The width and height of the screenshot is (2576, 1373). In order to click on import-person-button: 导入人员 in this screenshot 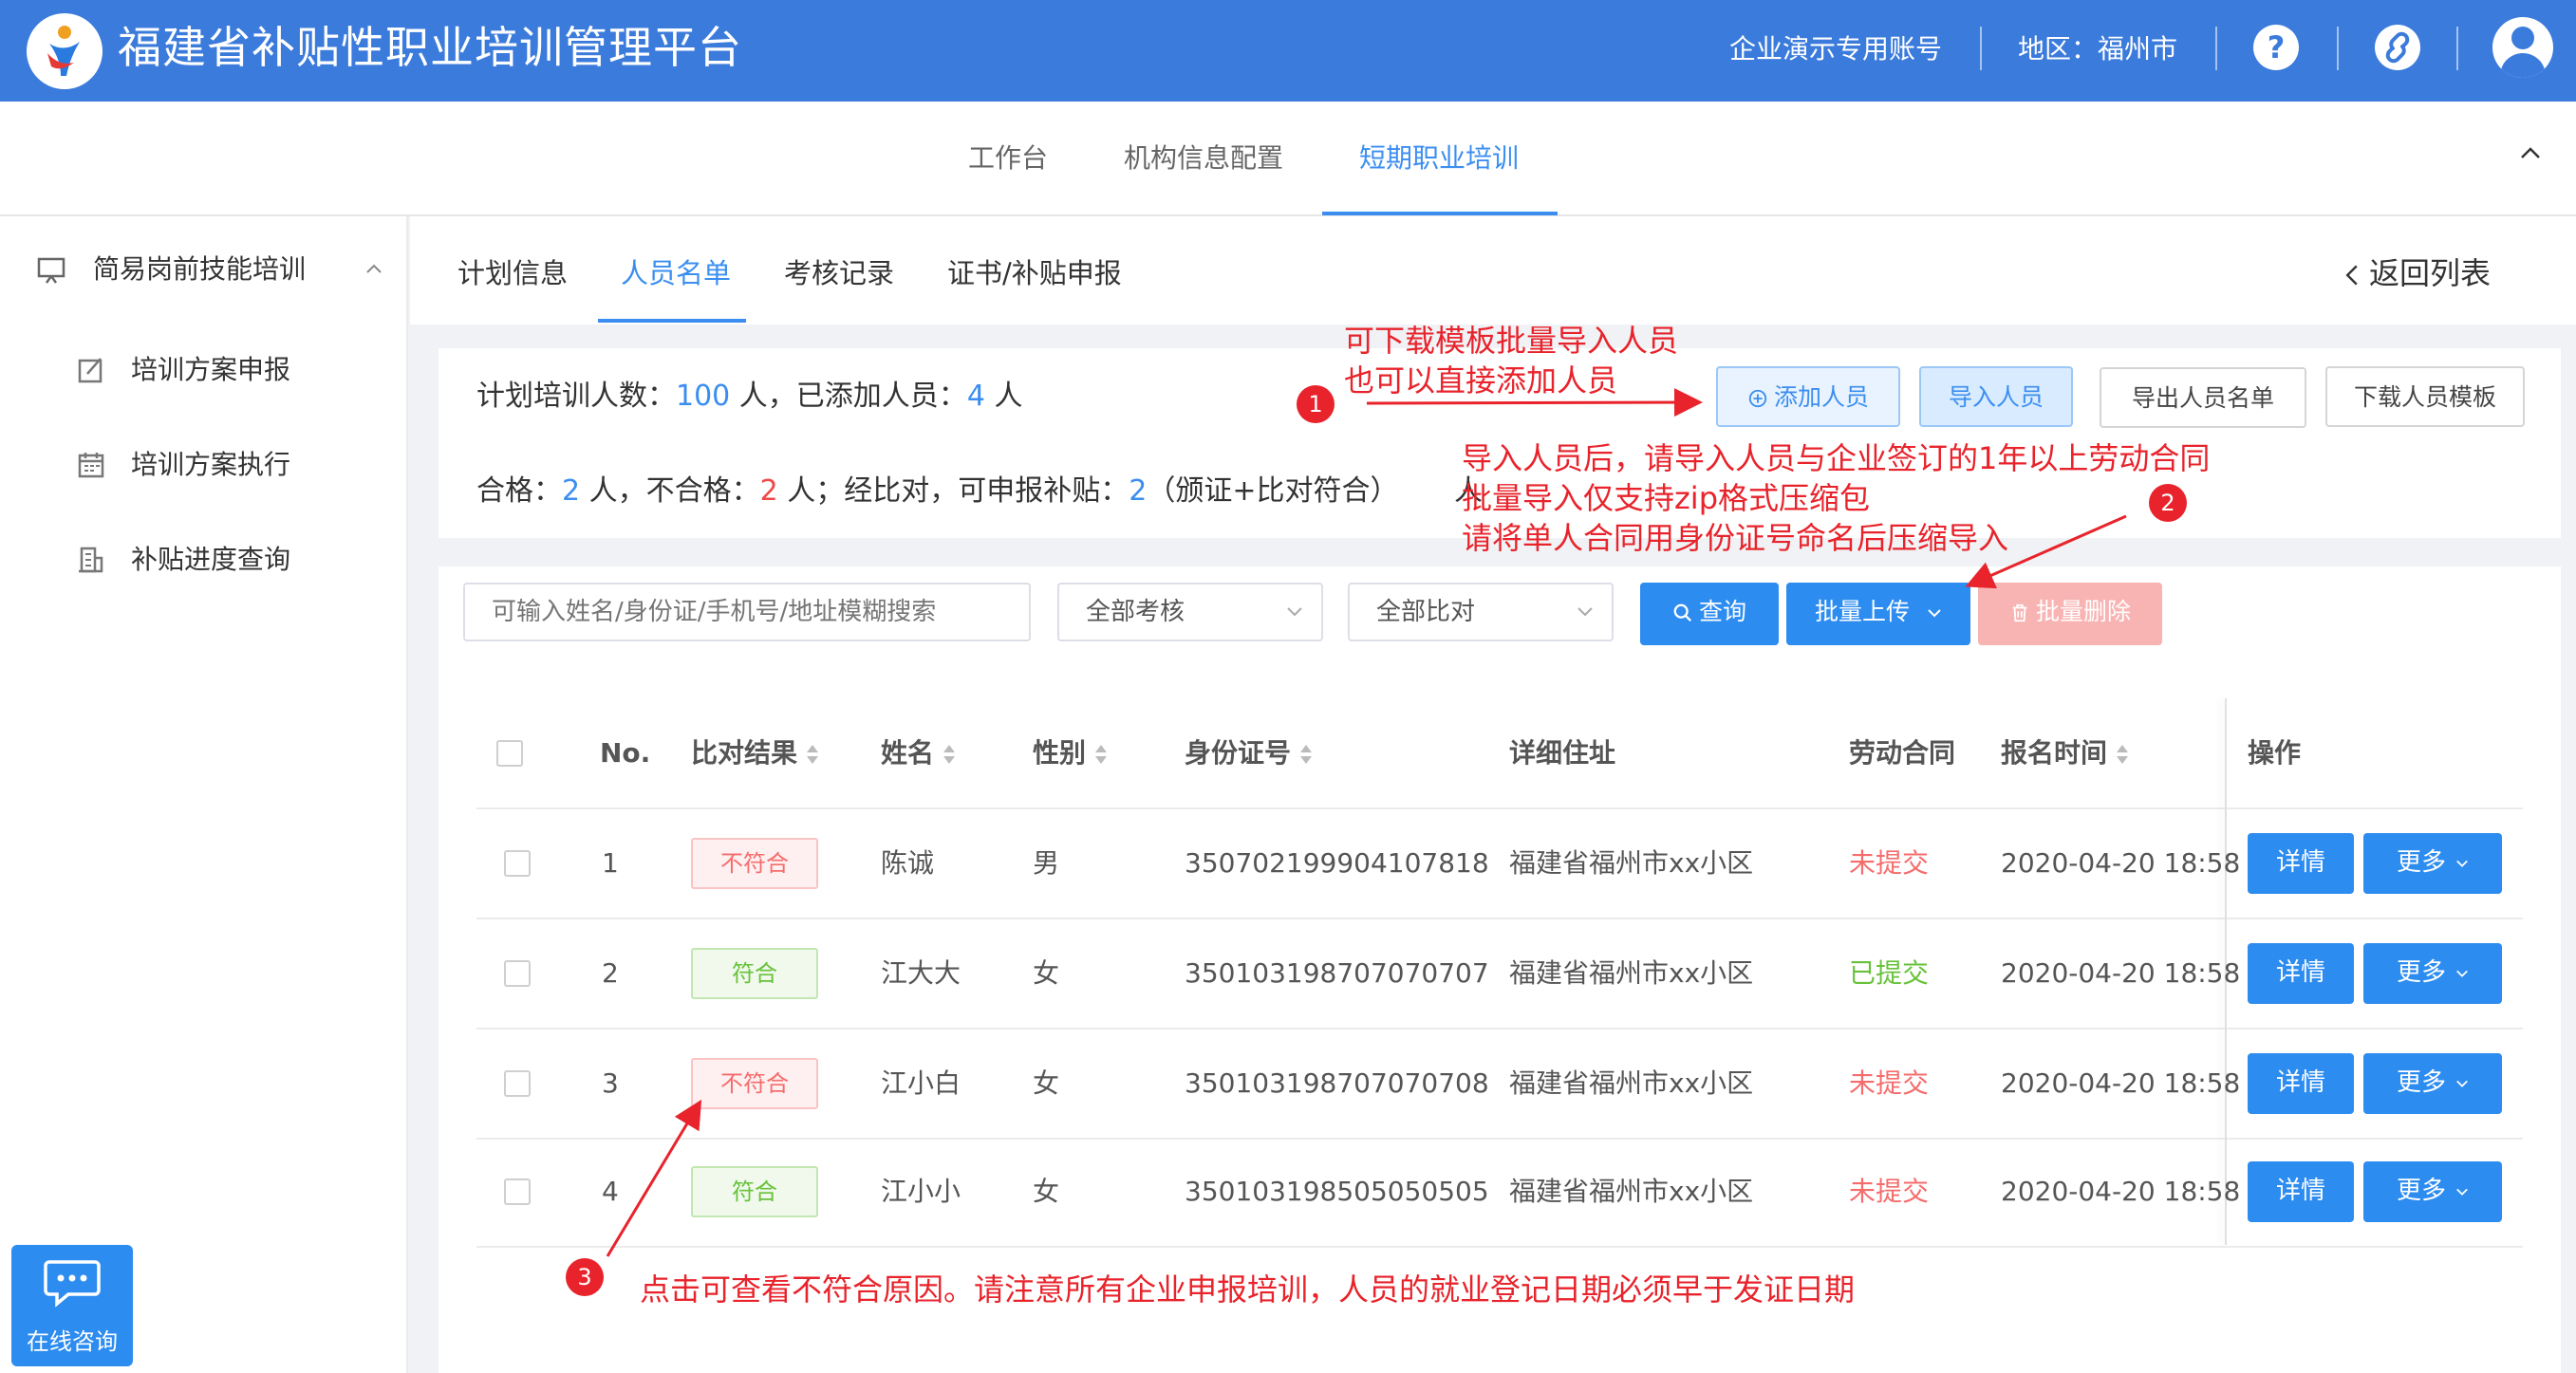, I will do `click(1996, 397)`.